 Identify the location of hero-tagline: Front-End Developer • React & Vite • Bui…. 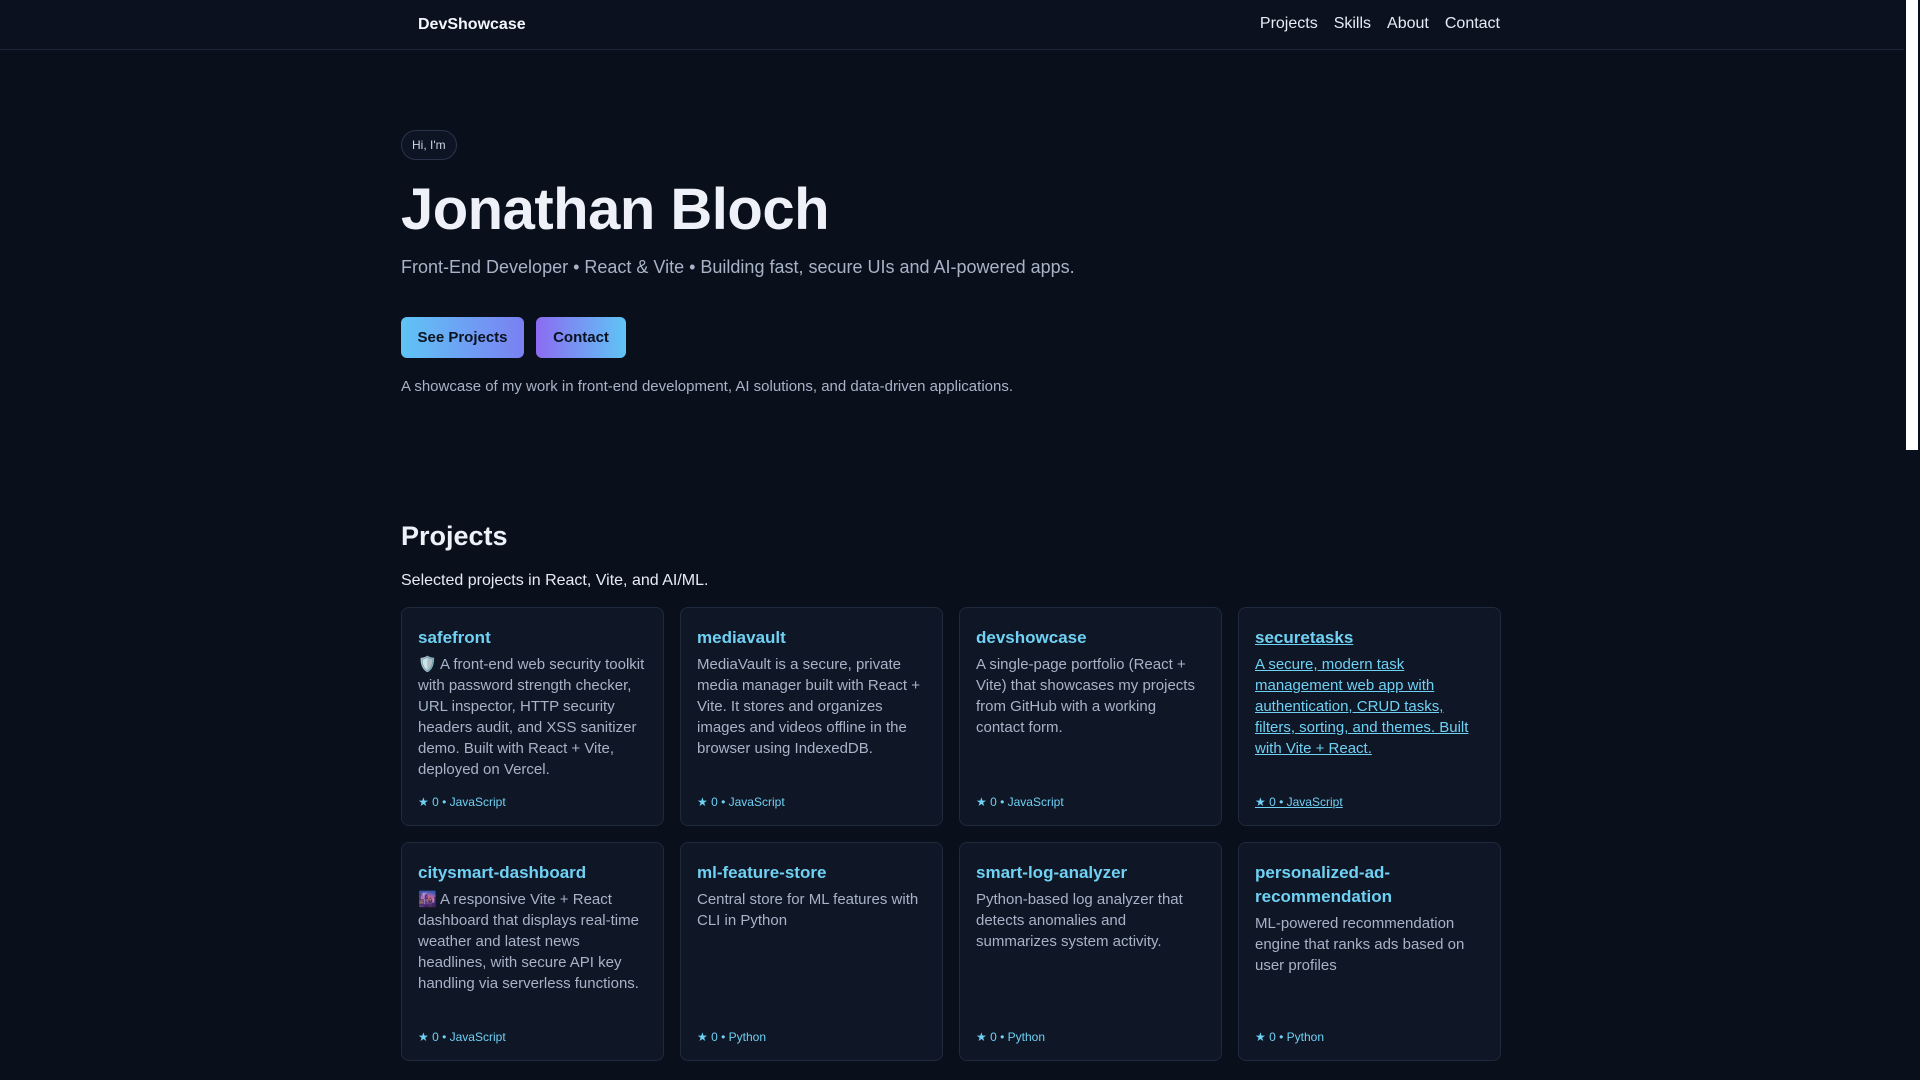
(738, 267).